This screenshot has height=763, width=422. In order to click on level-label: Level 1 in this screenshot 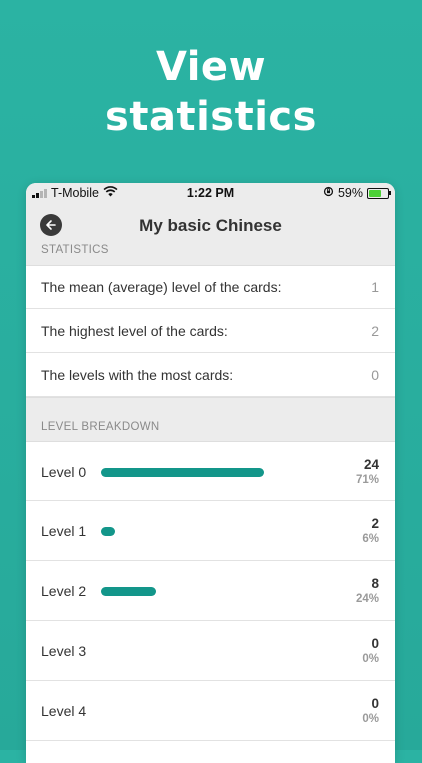, I will do `click(64, 531)`.